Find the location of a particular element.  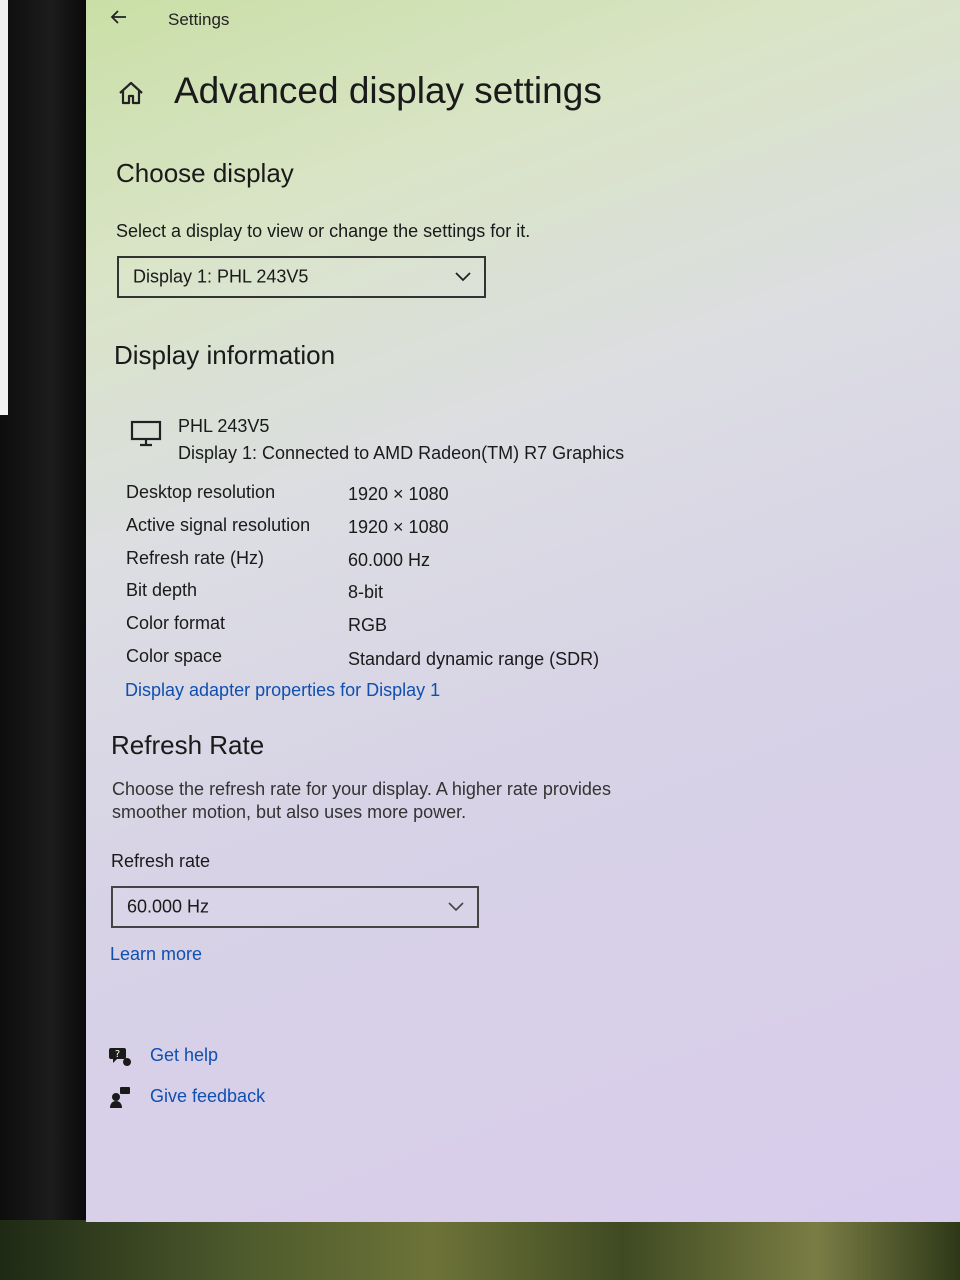

info-value: 60.000 Hz is located at coordinates (389, 560).